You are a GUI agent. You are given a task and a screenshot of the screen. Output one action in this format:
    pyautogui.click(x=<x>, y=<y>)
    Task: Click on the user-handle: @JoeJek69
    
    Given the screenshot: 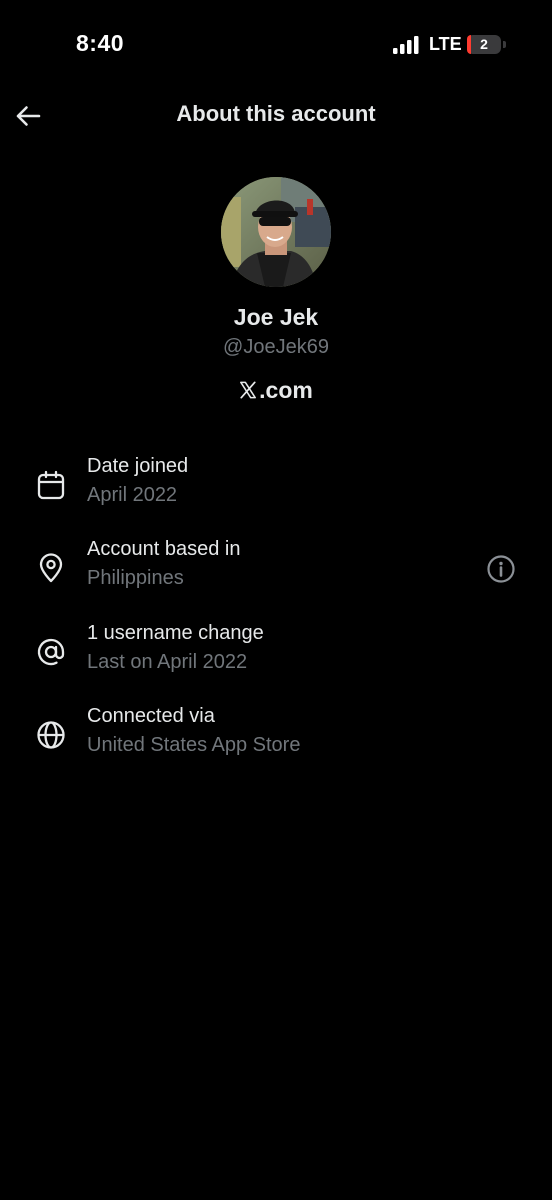 What is the action you would take?
    pyautogui.click(x=276, y=347)
    